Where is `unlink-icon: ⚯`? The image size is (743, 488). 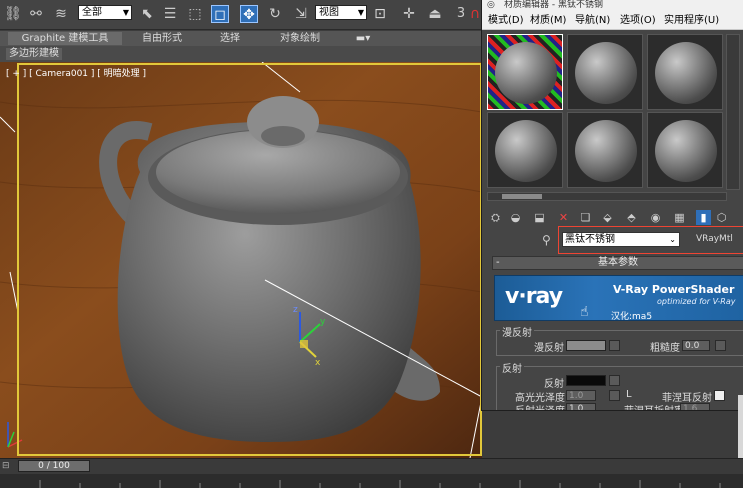 unlink-icon: ⚯ is located at coordinates (36, 14).